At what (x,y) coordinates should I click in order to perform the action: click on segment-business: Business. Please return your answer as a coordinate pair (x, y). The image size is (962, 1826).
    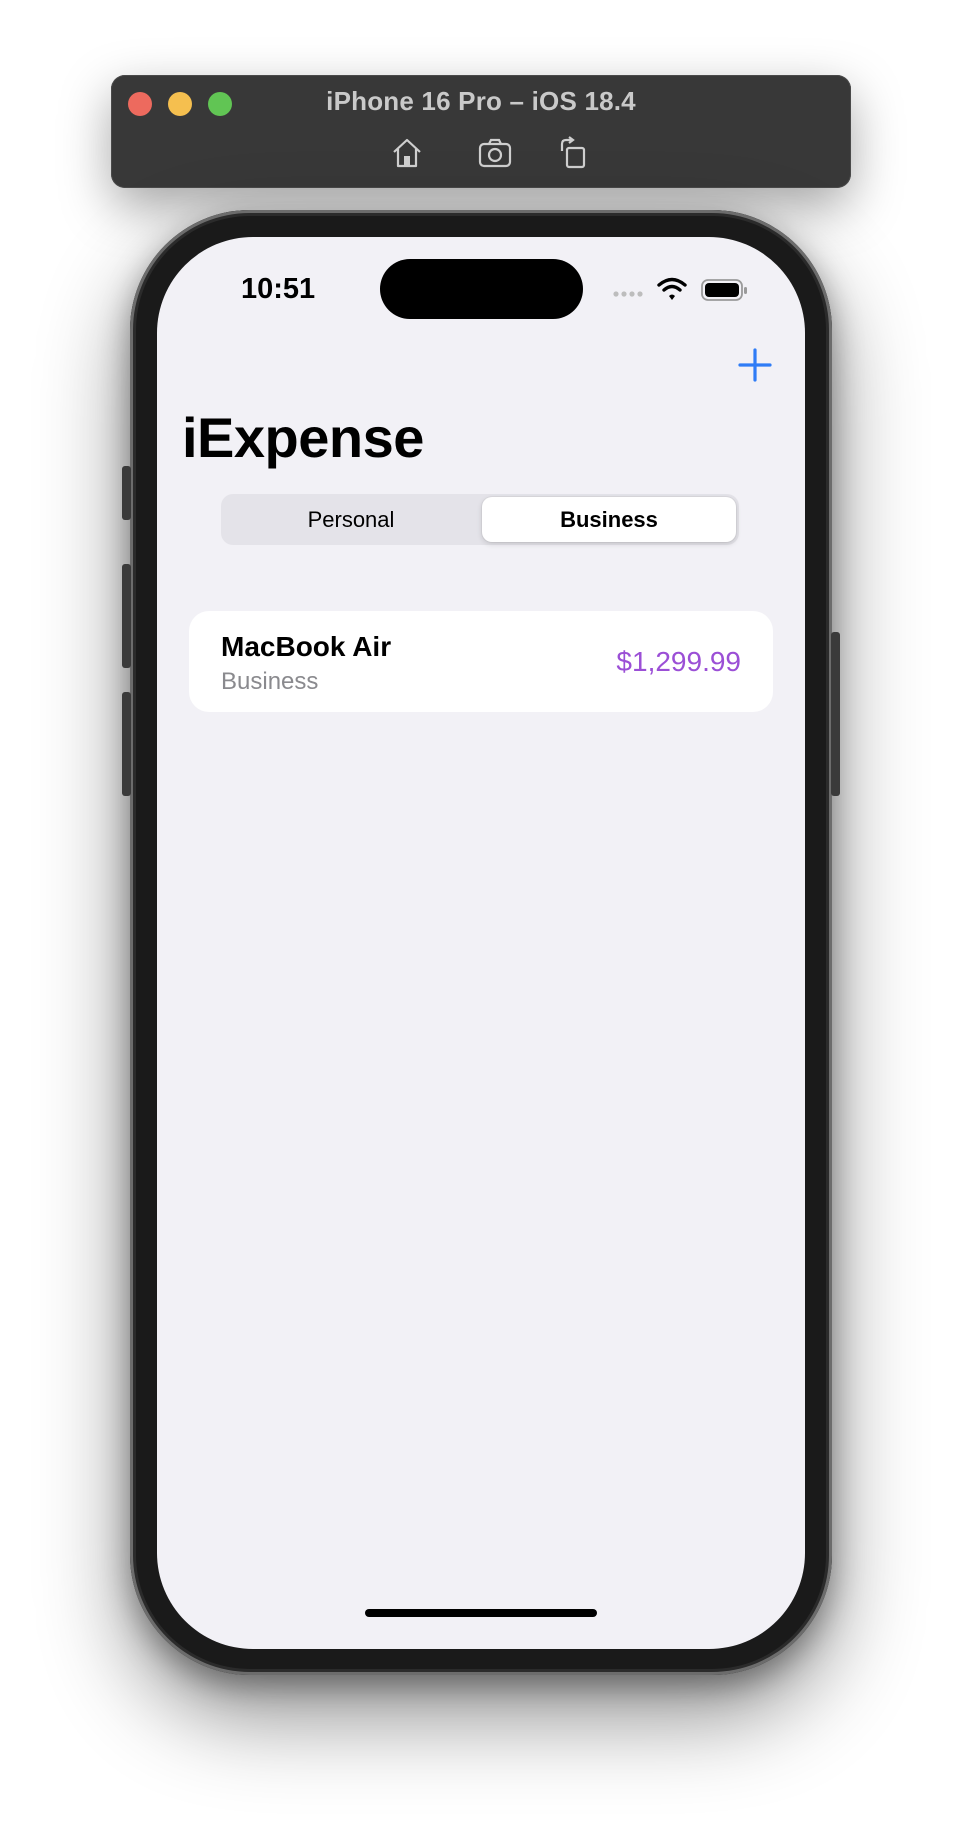
    Looking at the image, I should click on (609, 519).